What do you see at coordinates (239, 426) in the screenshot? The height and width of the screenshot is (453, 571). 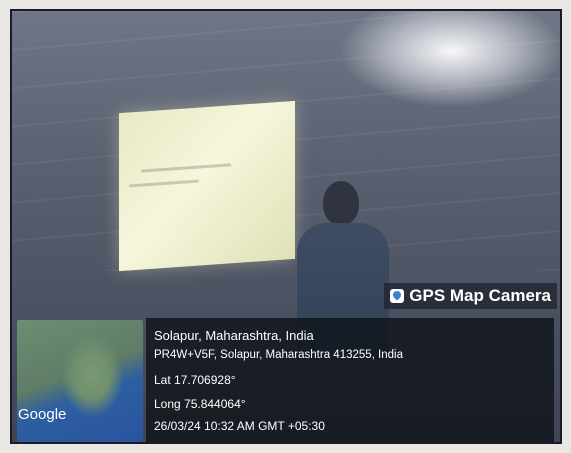 I see `timestamp: 26/03/24 10:32 AM GMT +05:30` at bounding box center [239, 426].